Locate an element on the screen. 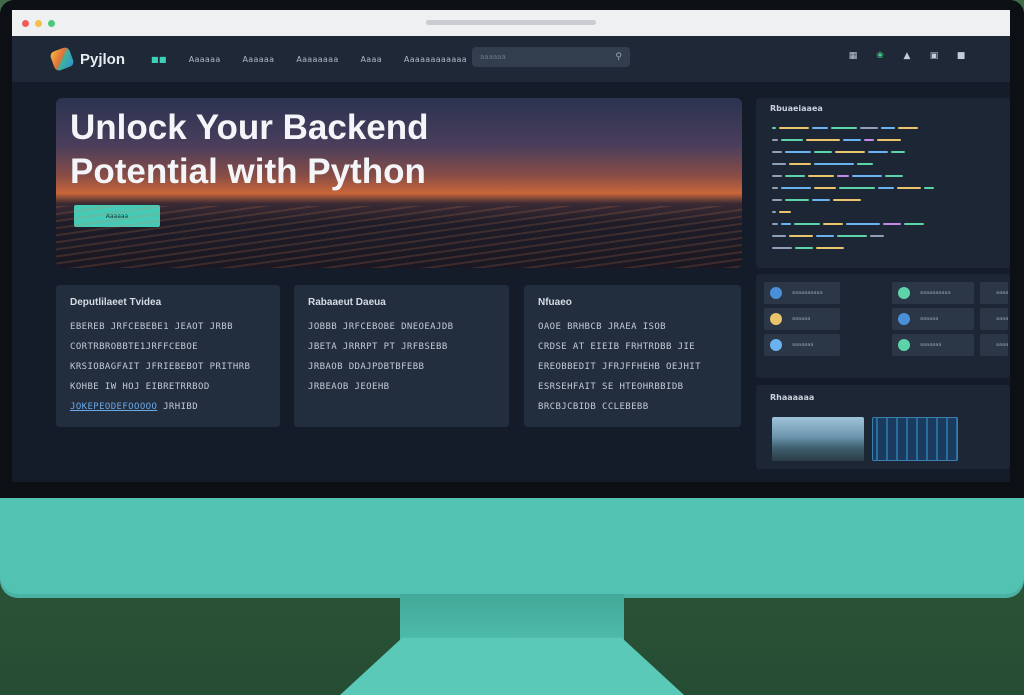 The width and height of the screenshot is (1024, 695). tool-tile-python: aaaaaaaaaa is located at coordinates (802, 293).